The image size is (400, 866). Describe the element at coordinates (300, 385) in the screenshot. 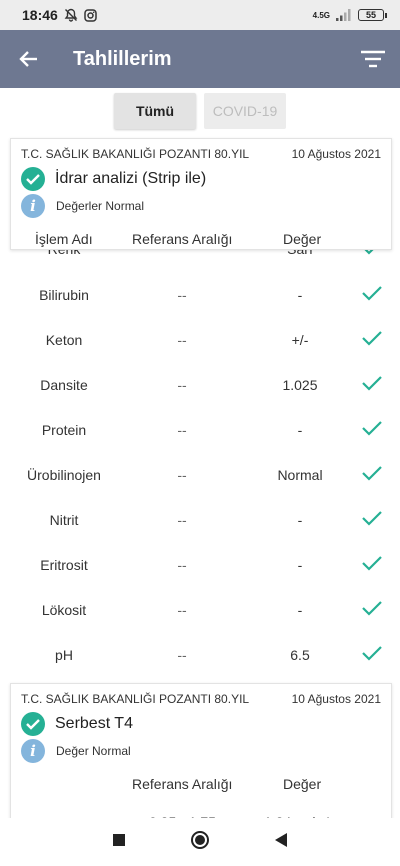

I see `result-value: 1.025` at that location.